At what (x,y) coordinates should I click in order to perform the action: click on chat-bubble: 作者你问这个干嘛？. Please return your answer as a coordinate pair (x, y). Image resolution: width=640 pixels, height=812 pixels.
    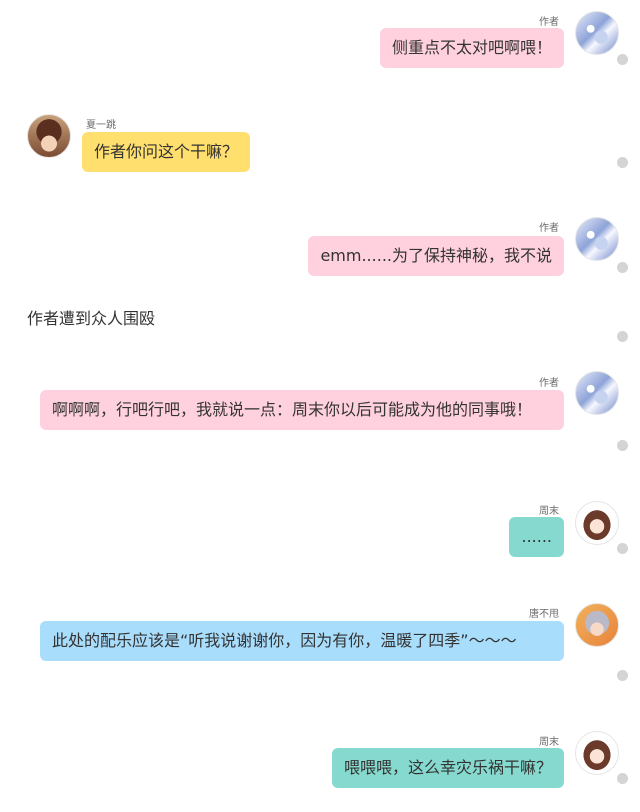
    Looking at the image, I should click on (166, 152).